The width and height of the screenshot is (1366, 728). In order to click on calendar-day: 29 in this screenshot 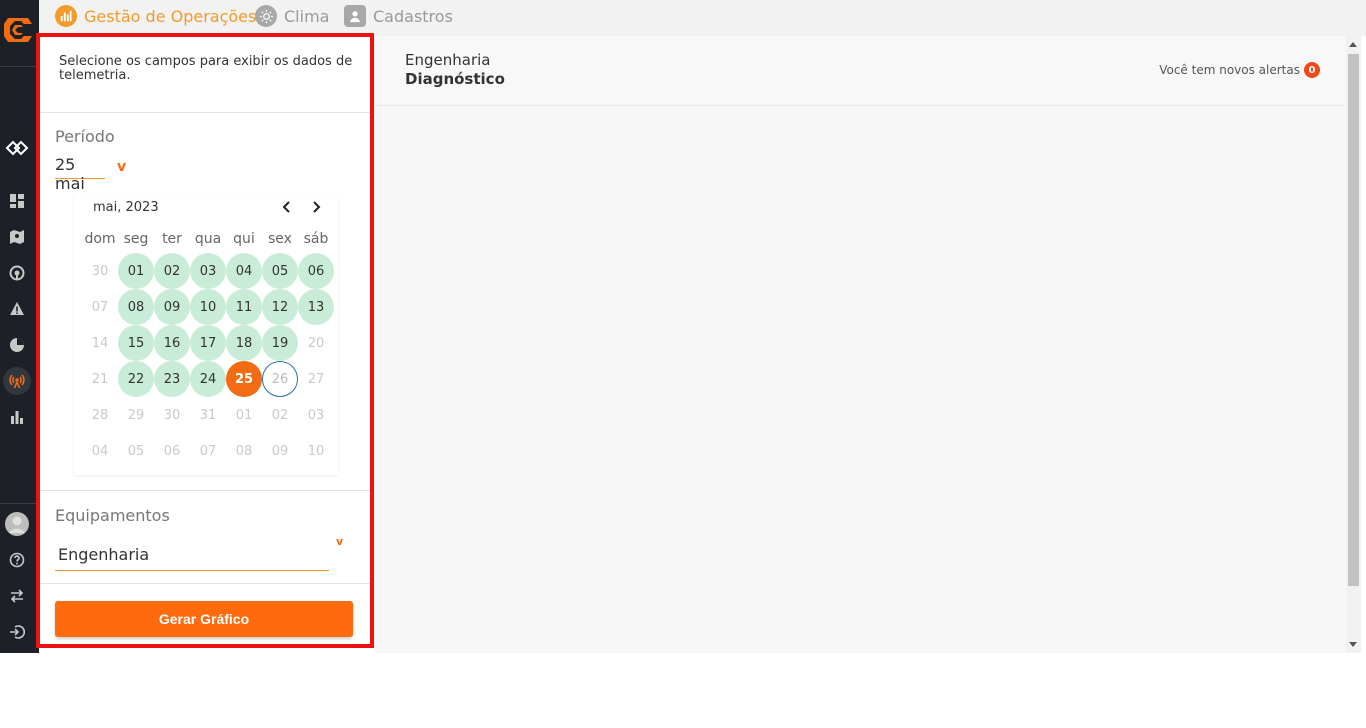, I will do `click(136, 415)`.